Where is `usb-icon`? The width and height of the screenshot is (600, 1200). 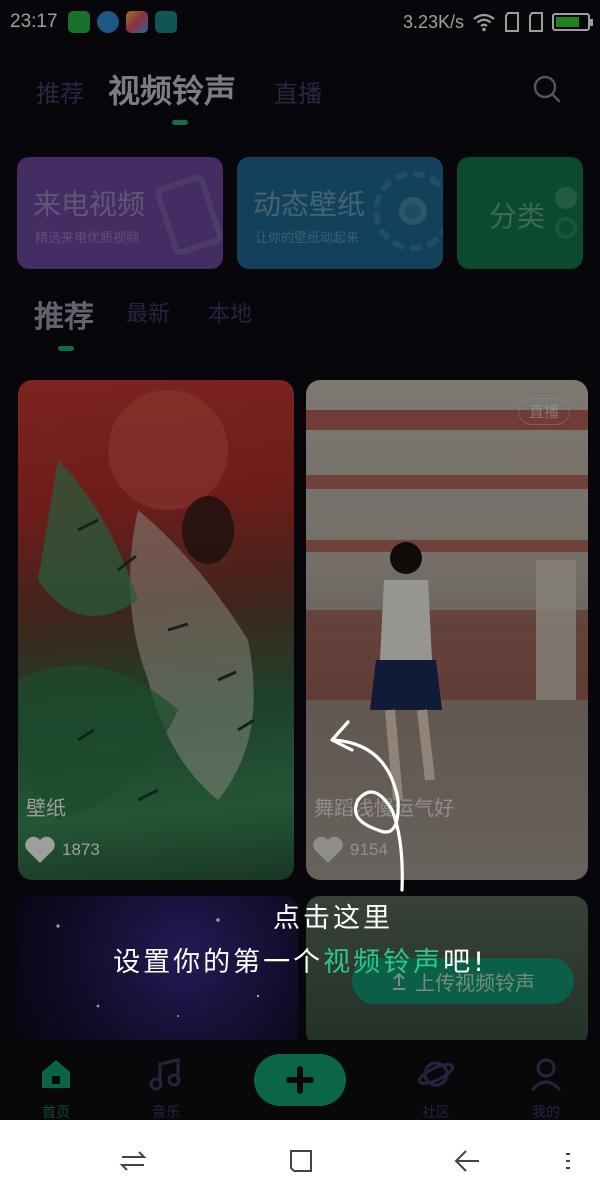 usb-icon is located at coordinates (165, 22).